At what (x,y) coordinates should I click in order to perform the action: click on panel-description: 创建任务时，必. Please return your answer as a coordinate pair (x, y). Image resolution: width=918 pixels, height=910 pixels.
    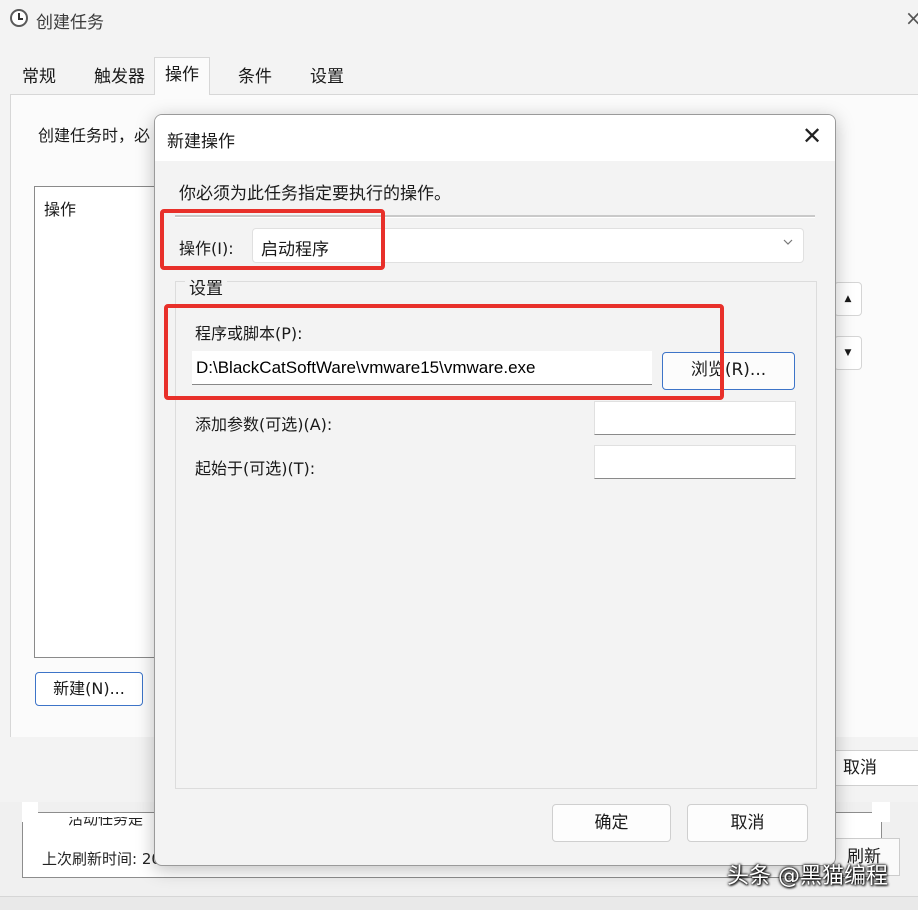
    Looking at the image, I should click on (94, 135).